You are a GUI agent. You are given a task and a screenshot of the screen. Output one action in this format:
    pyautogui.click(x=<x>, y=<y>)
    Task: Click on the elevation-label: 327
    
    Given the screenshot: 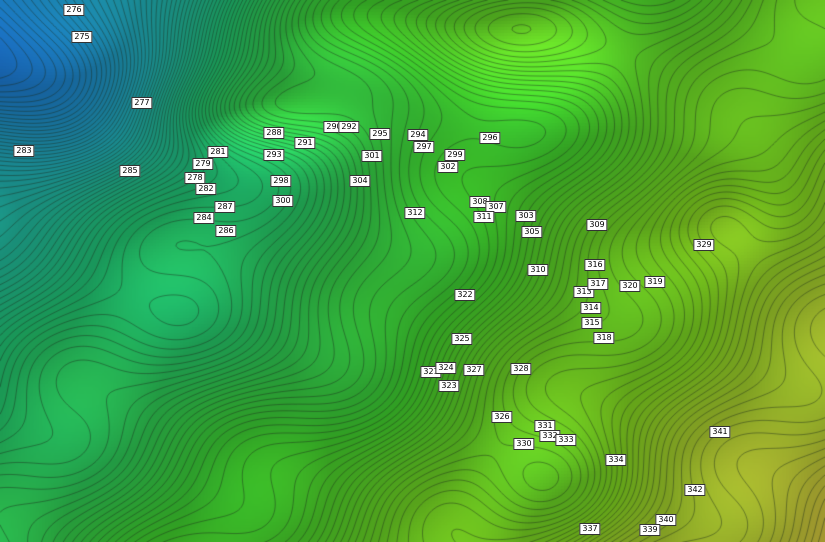 What is the action you would take?
    pyautogui.click(x=474, y=370)
    